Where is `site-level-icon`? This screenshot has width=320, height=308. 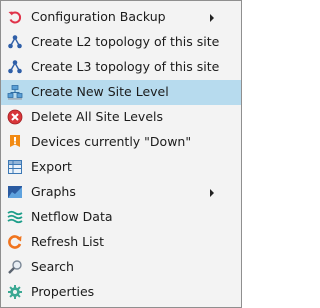 site-level-icon is located at coordinates (15, 92).